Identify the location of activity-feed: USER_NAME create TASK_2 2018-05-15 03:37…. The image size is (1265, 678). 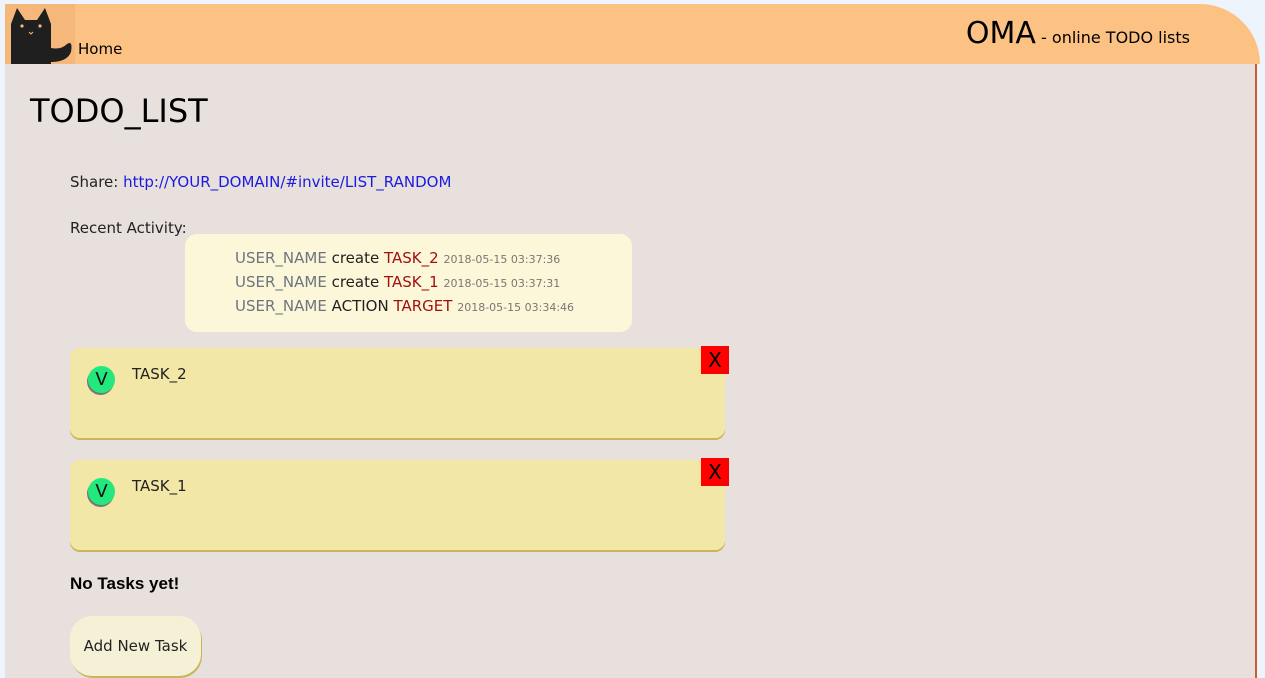
(408, 283).